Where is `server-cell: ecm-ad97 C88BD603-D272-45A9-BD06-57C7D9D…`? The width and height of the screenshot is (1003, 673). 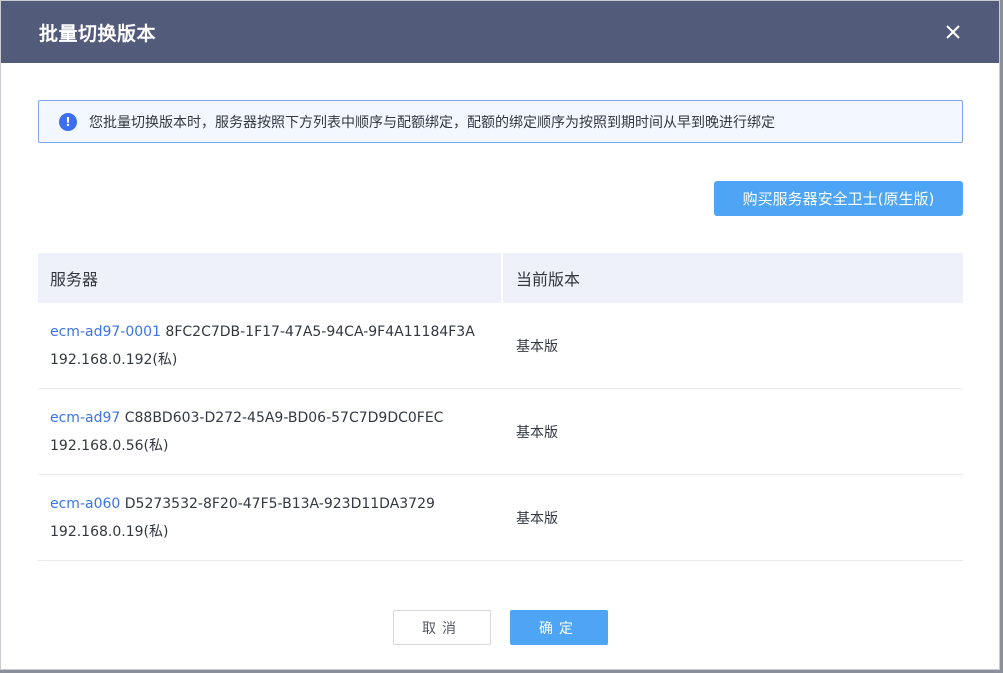 server-cell: ecm-ad97 C88BD603-D272-45A9-BD06-57C7D9D… is located at coordinates (269, 432).